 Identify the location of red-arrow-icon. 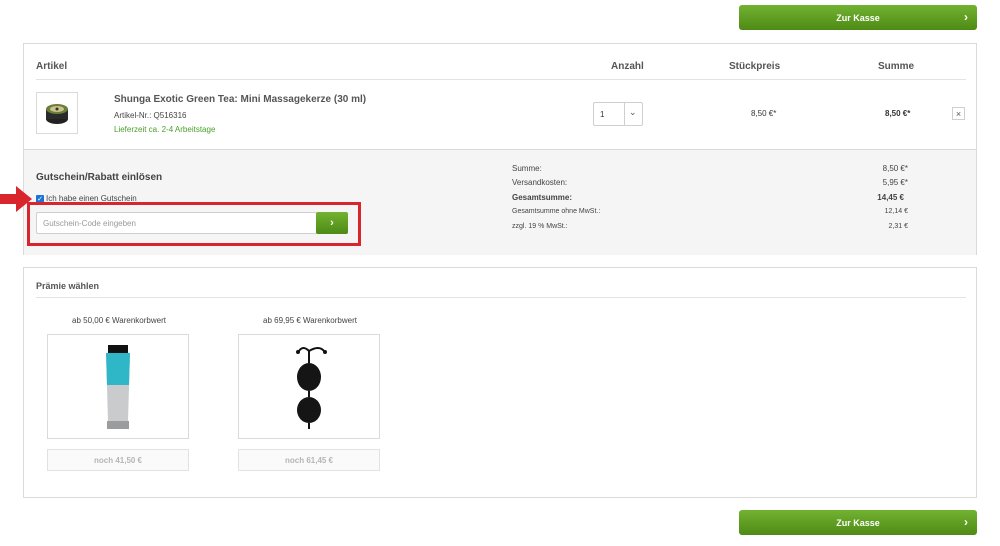
(16, 199).